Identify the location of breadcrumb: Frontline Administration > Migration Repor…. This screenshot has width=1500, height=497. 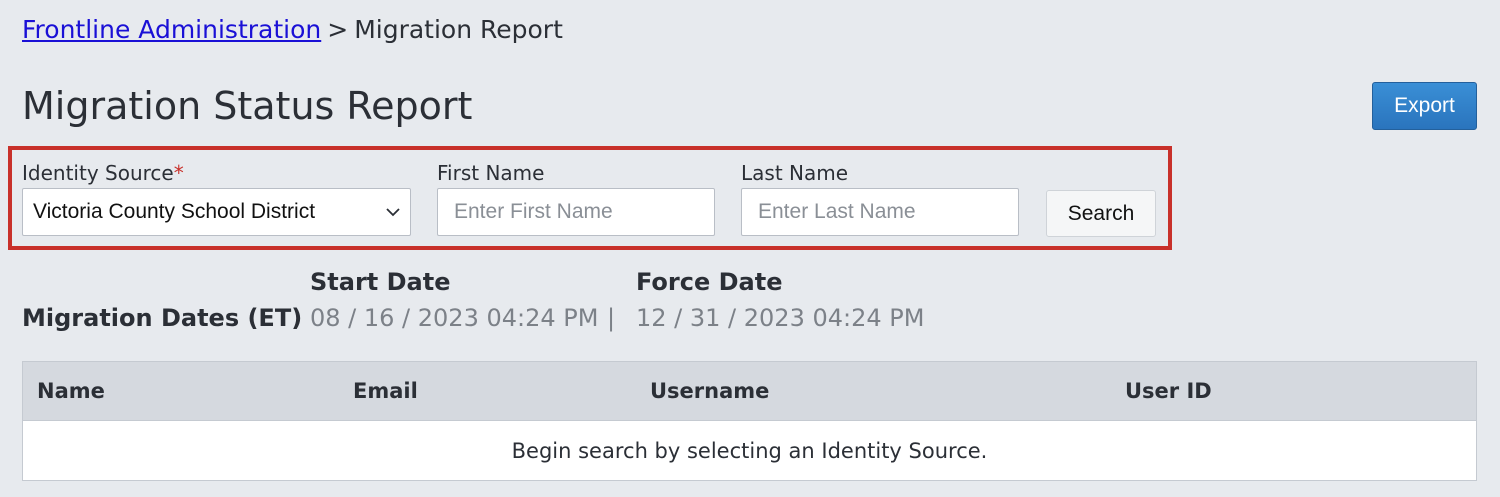
(292, 30).